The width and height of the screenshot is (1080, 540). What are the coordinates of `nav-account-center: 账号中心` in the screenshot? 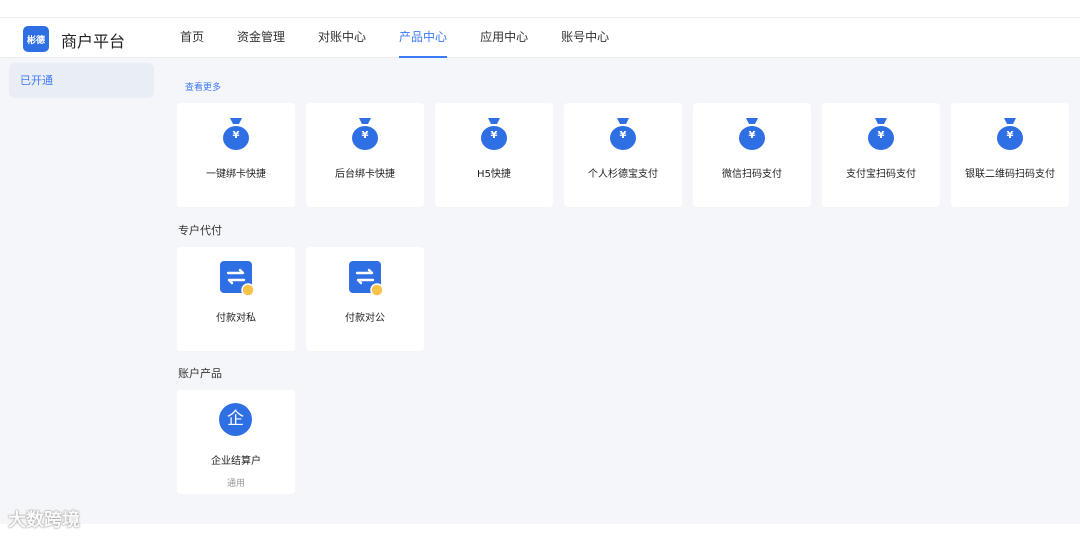 It's located at (585, 38).